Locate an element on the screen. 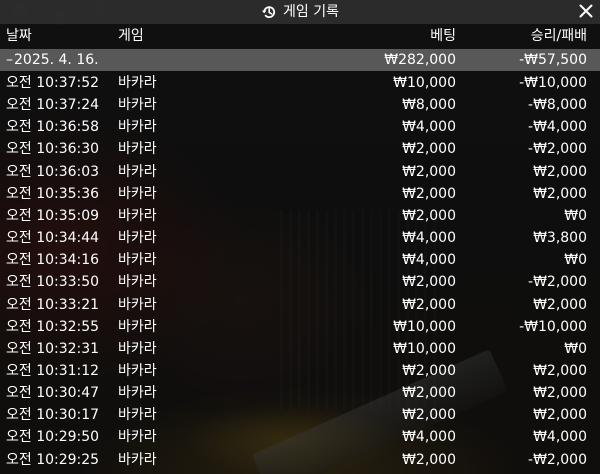 The image size is (600, 474). table-row: 오전 10:35:36 바카라 ₩2,000 ₩2,000 is located at coordinates (300, 194).